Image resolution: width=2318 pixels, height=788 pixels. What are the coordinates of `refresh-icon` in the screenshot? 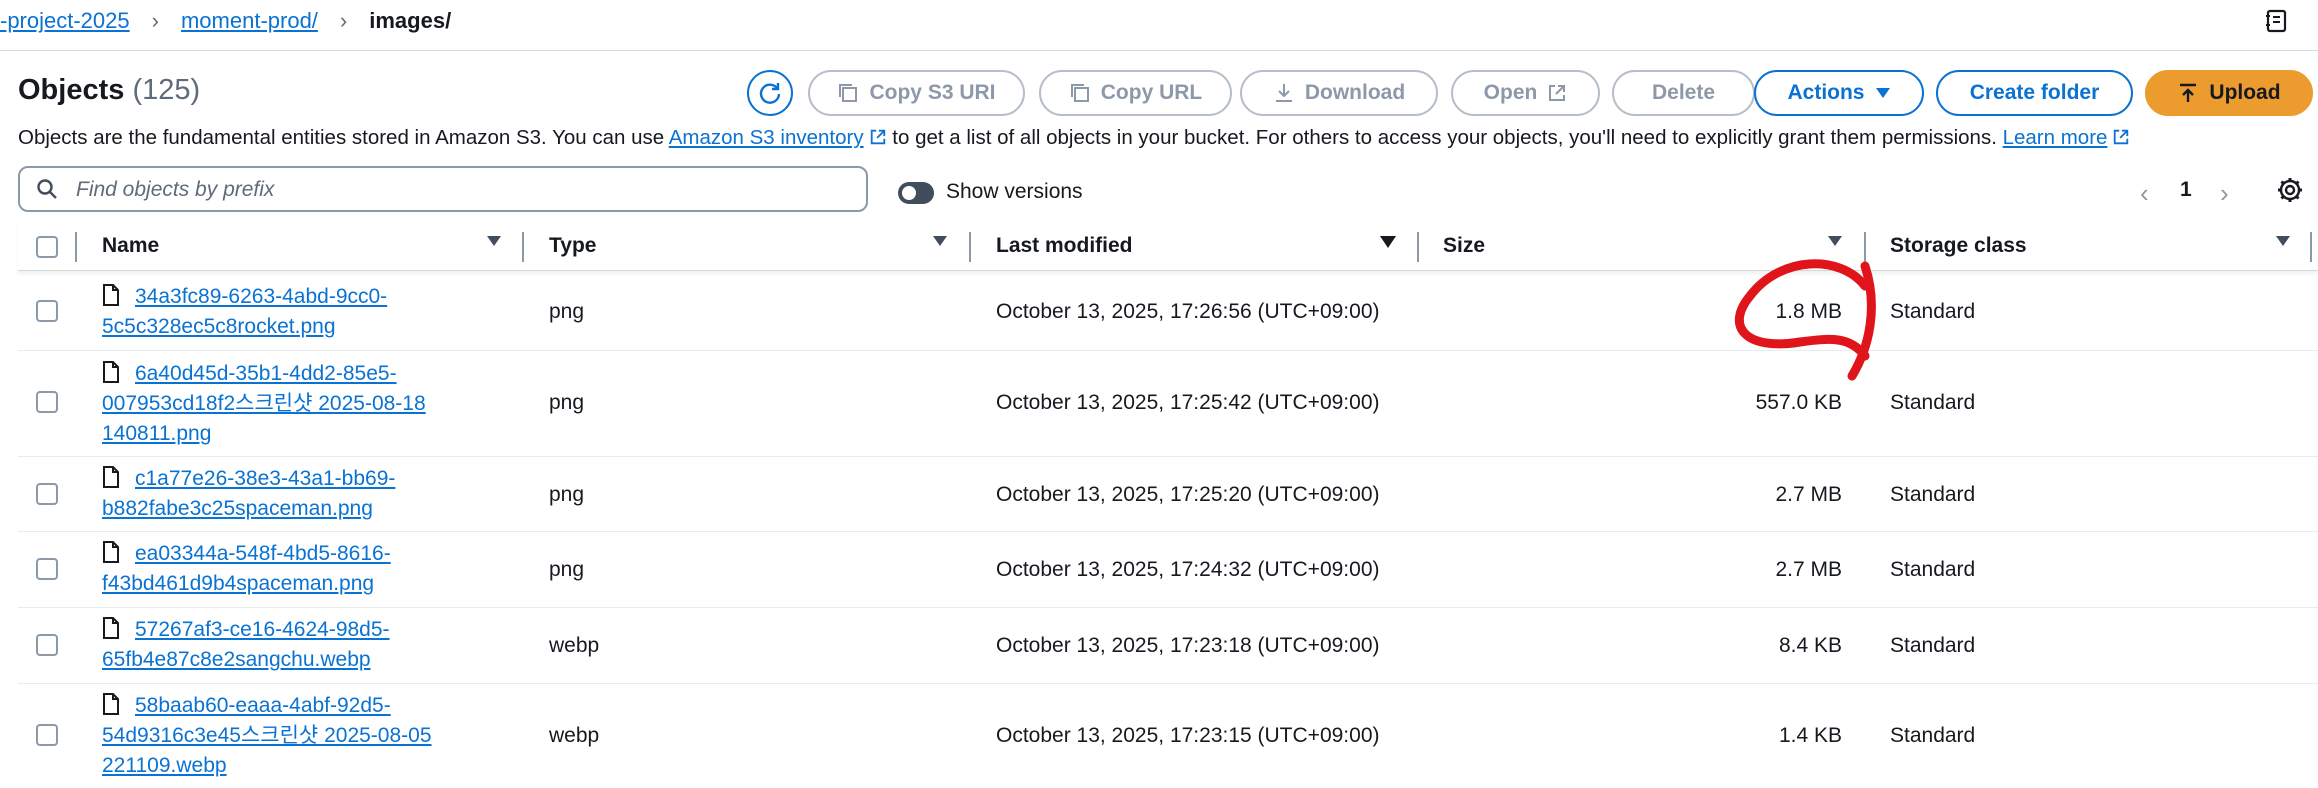 It's located at (770, 93).